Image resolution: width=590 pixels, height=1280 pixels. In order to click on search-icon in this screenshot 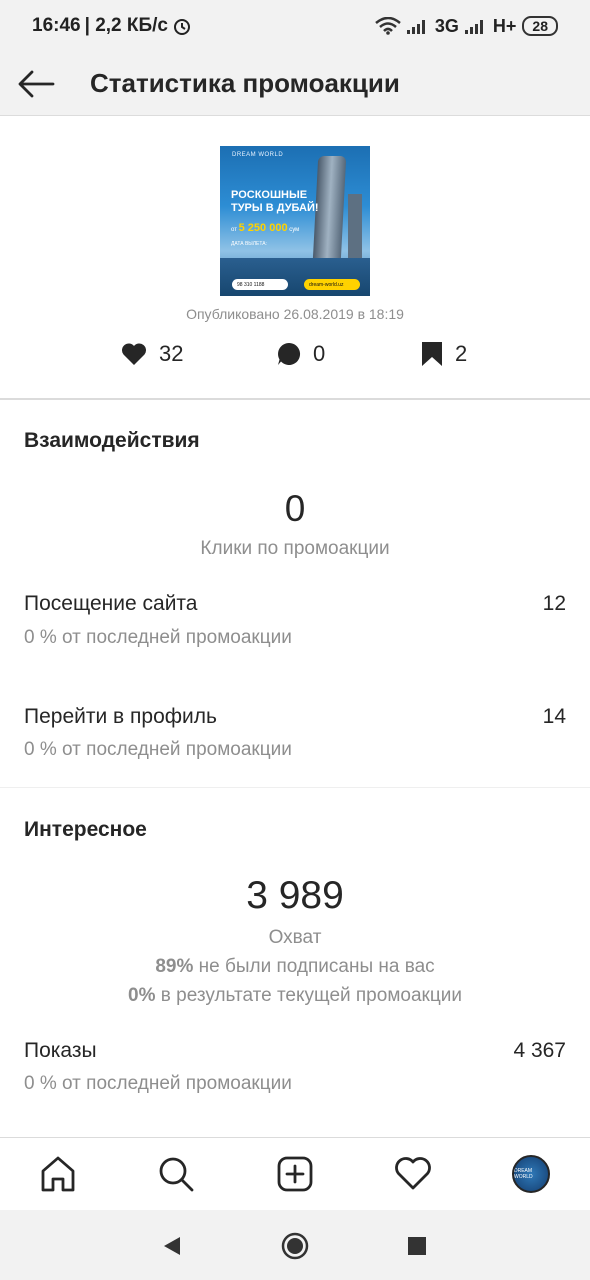, I will do `click(176, 1174)`.